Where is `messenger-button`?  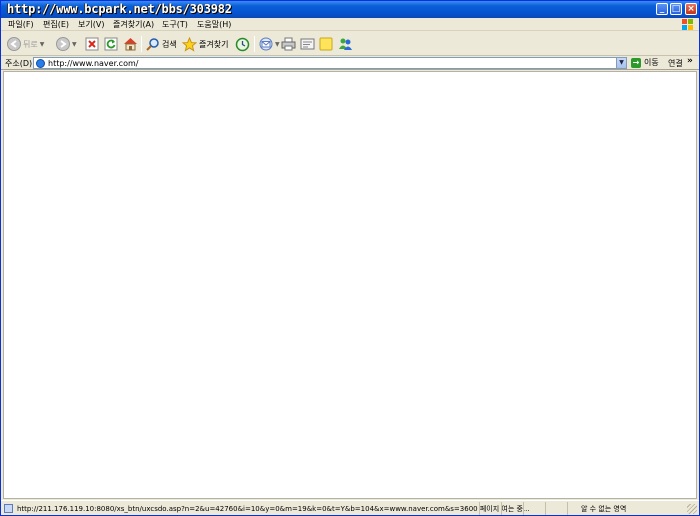 messenger-button is located at coordinates (345, 44).